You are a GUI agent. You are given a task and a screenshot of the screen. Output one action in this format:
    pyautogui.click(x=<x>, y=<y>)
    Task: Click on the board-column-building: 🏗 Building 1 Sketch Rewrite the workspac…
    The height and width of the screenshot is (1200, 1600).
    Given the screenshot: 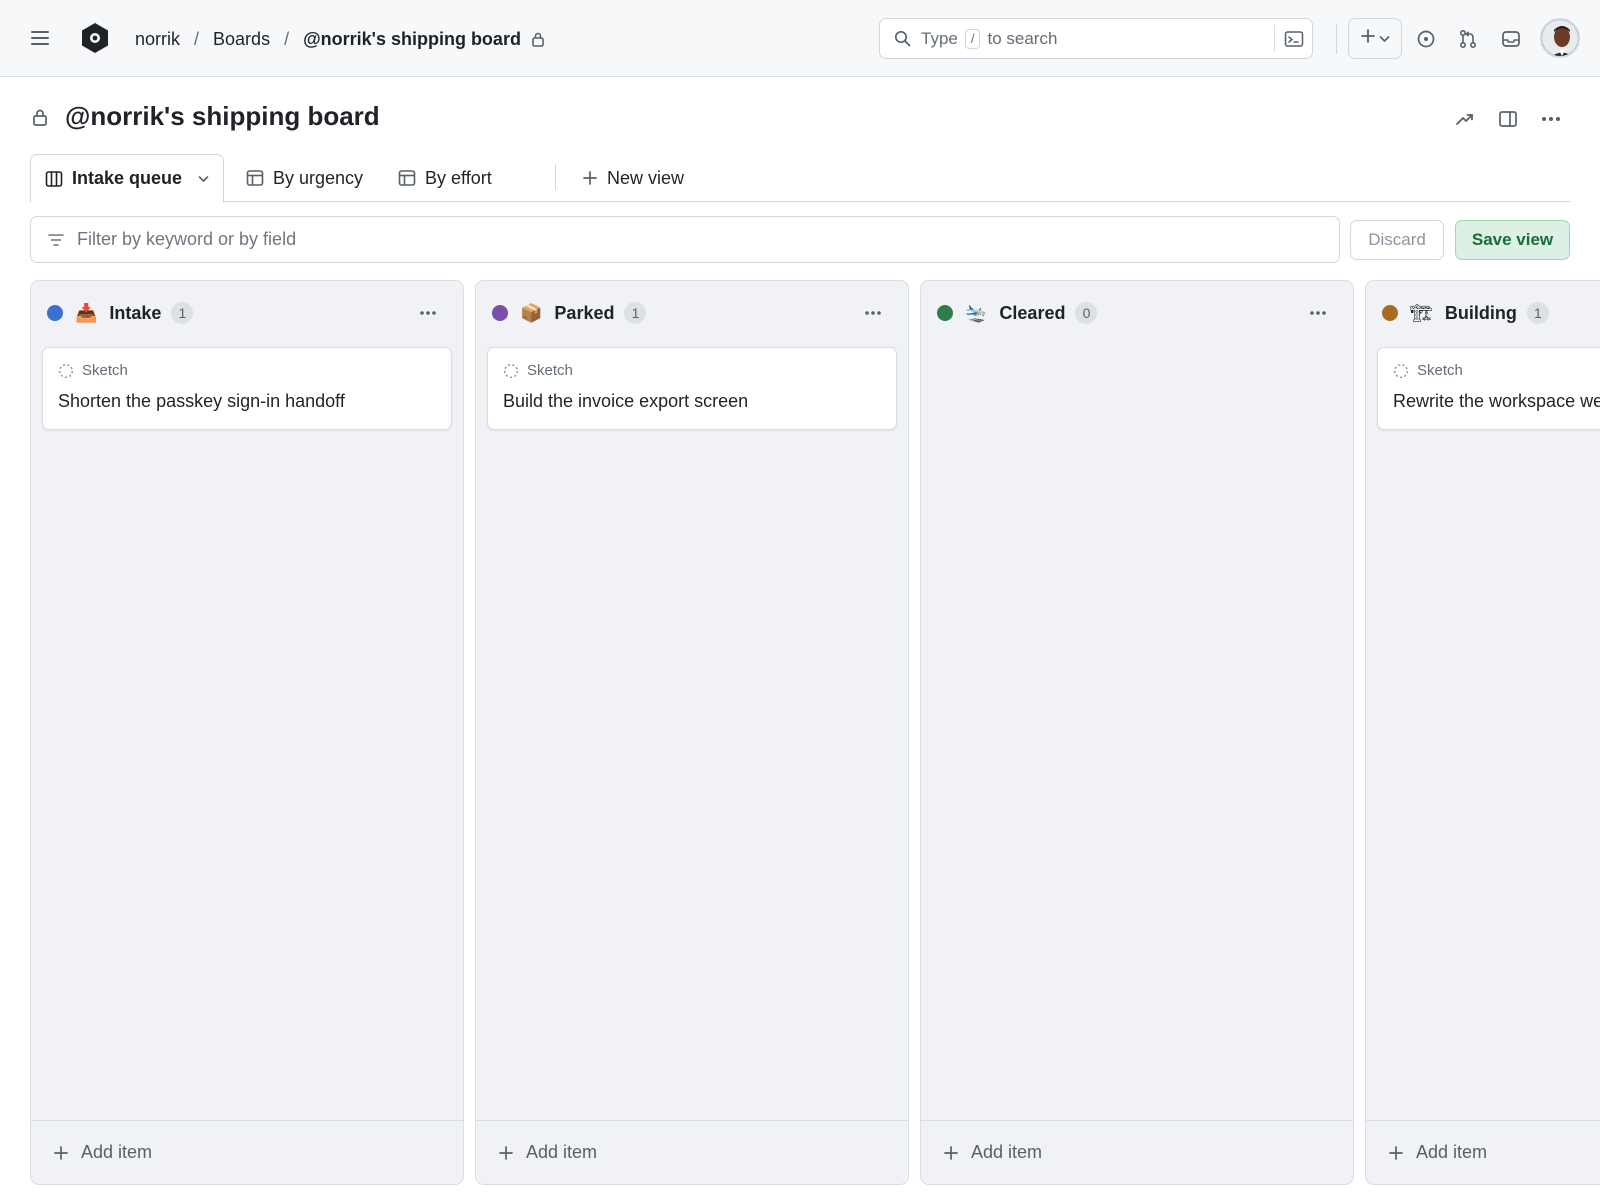 What is the action you would take?
    pyautogui.click(x=1482, y=732)
    